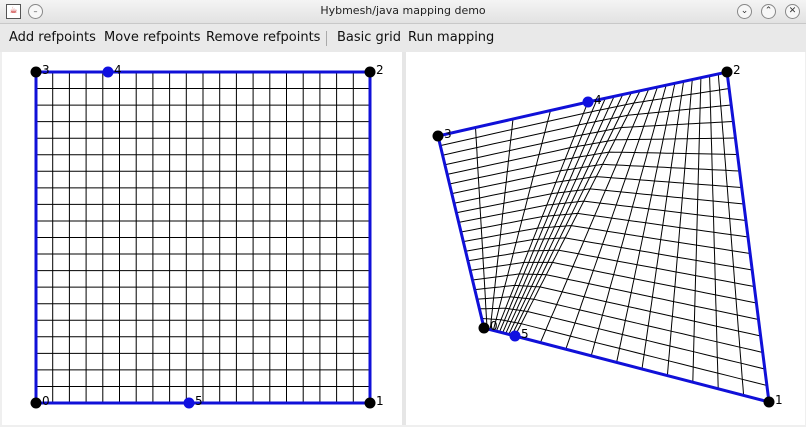  I want to click on window-title: Hybmesh/java mapping demo, so click(403, 10).